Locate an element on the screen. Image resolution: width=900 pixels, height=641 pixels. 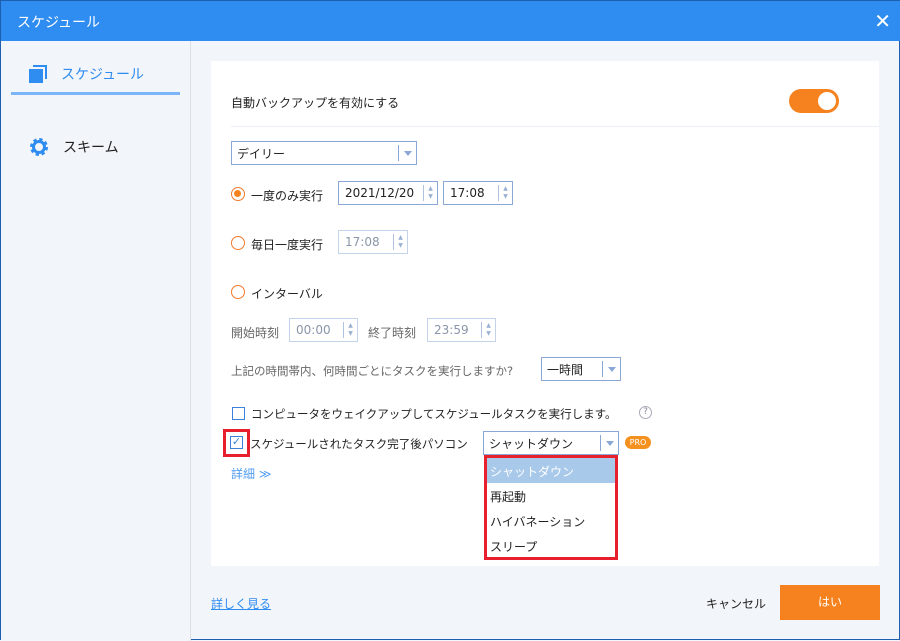
radio-once is located at coordinates (238, 194).